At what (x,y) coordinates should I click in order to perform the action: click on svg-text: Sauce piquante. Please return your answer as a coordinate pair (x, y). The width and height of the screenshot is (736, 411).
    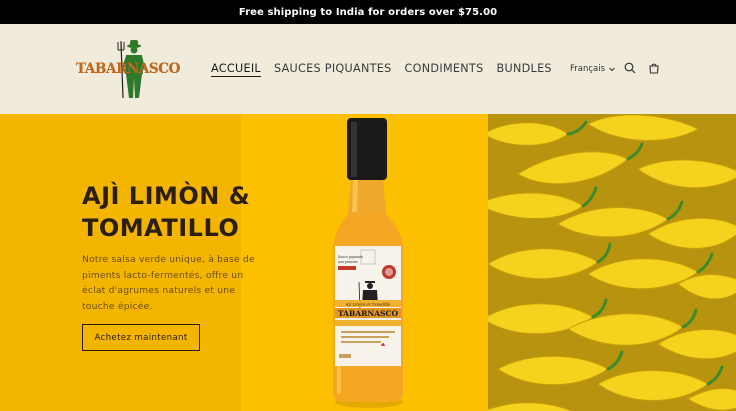
    Looking at the image, I should click on (350, 257).